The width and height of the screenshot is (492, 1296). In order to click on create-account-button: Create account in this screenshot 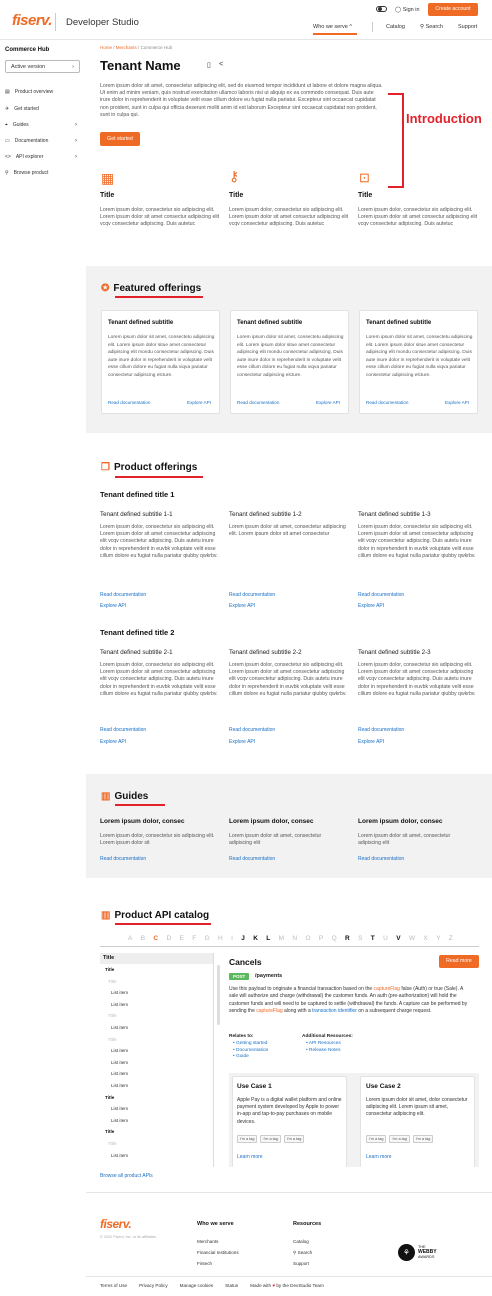, I will do `click(453, 9)`.